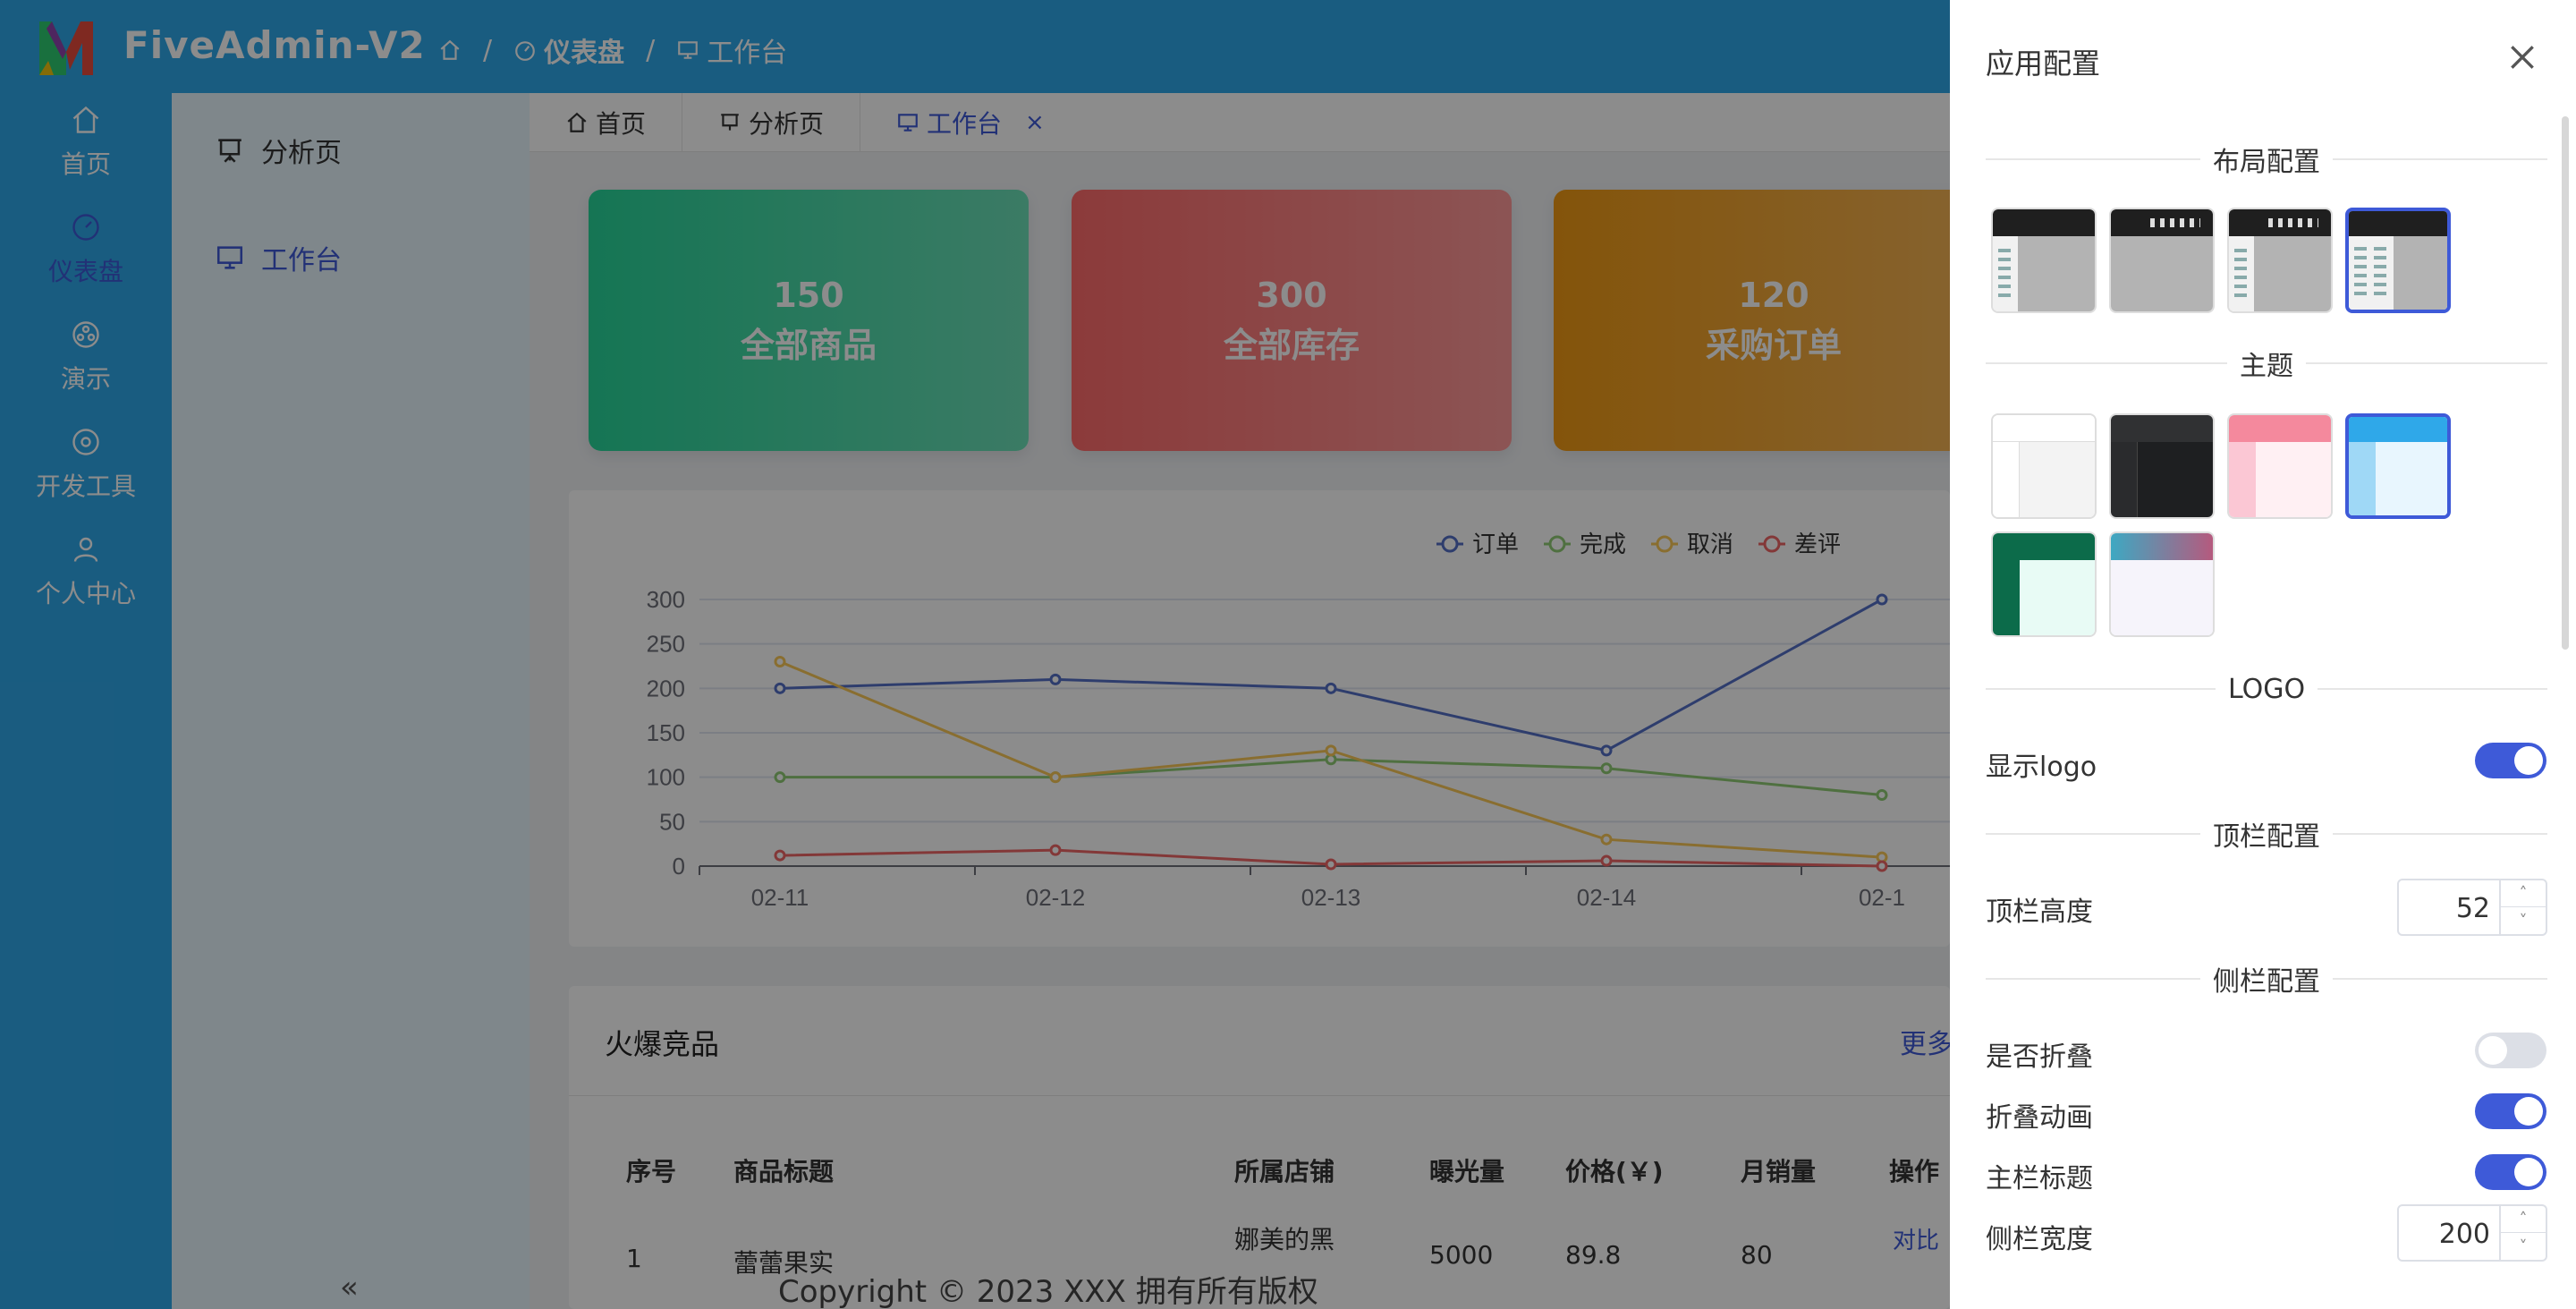 This screenshot has width=2576, height=1309. Describe the element at coordinates (2280, 466) in the screenshot. I see `theme-option-pink` at that location.